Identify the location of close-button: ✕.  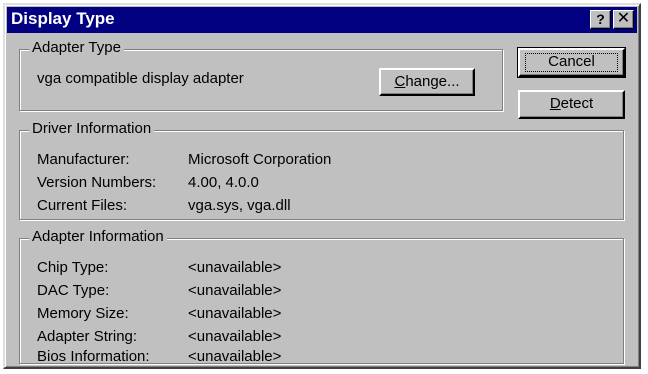
(623, 19).